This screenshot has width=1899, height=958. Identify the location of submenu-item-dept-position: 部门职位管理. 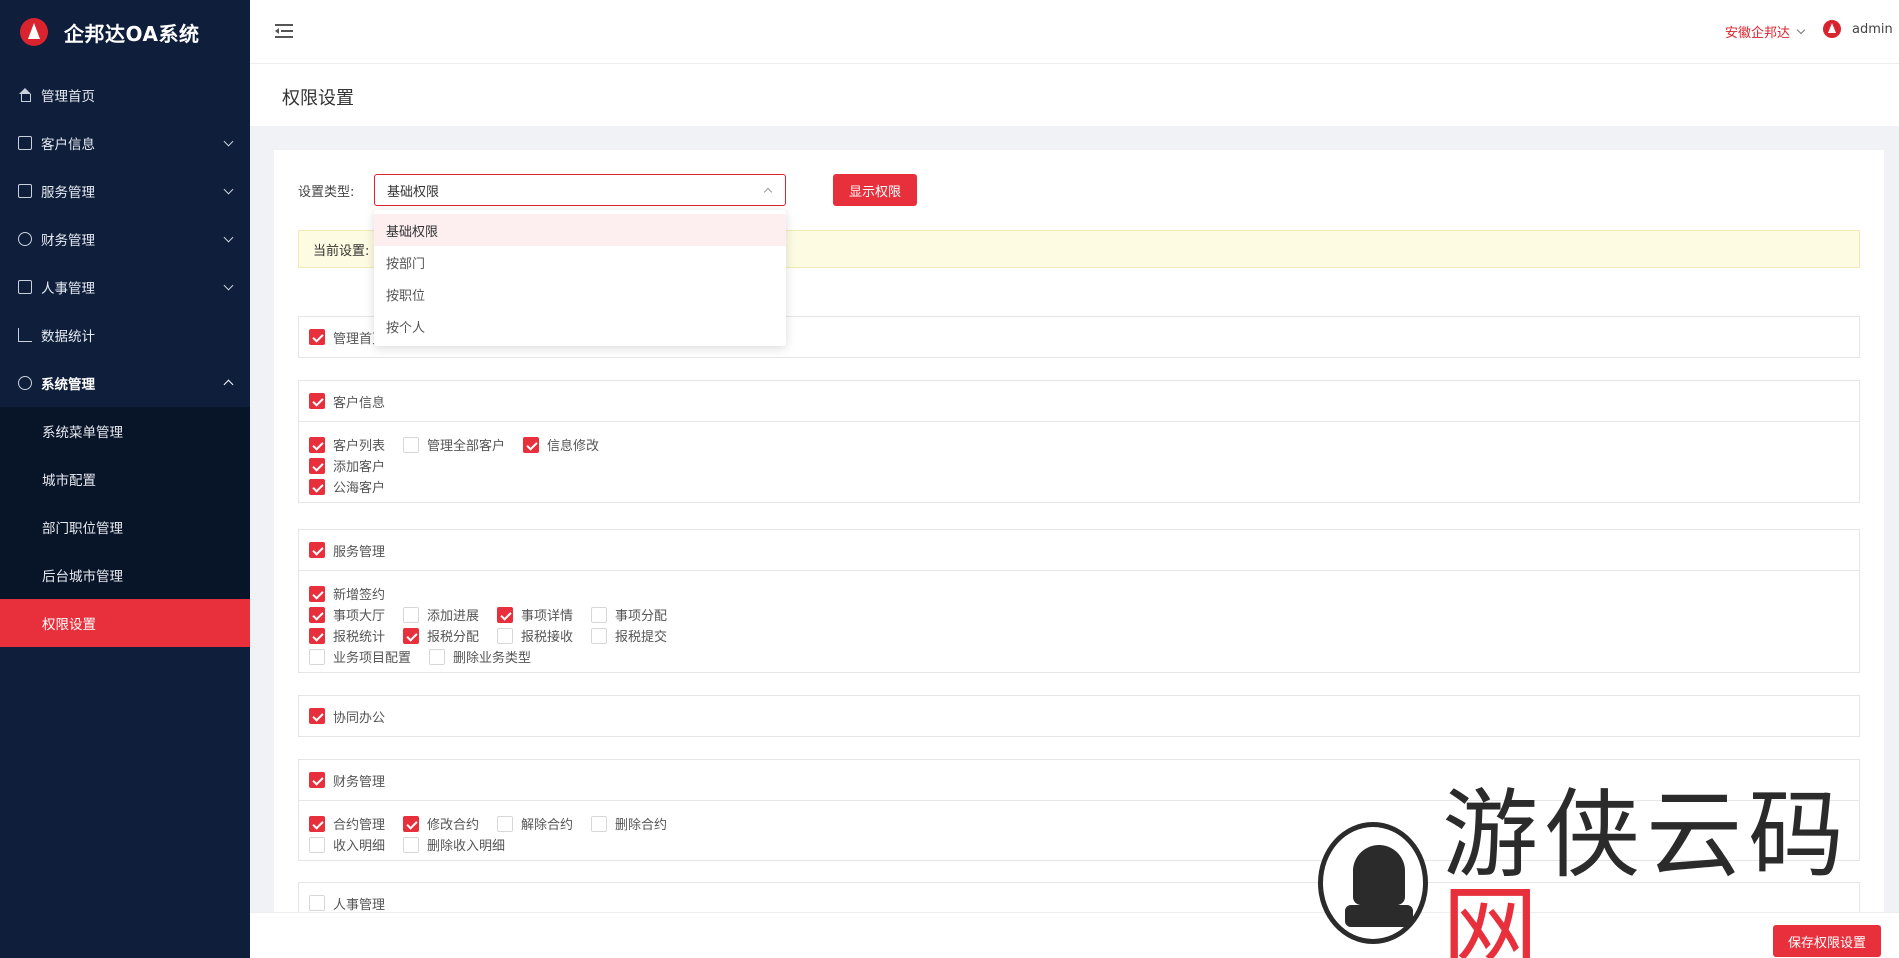
(125, 527).